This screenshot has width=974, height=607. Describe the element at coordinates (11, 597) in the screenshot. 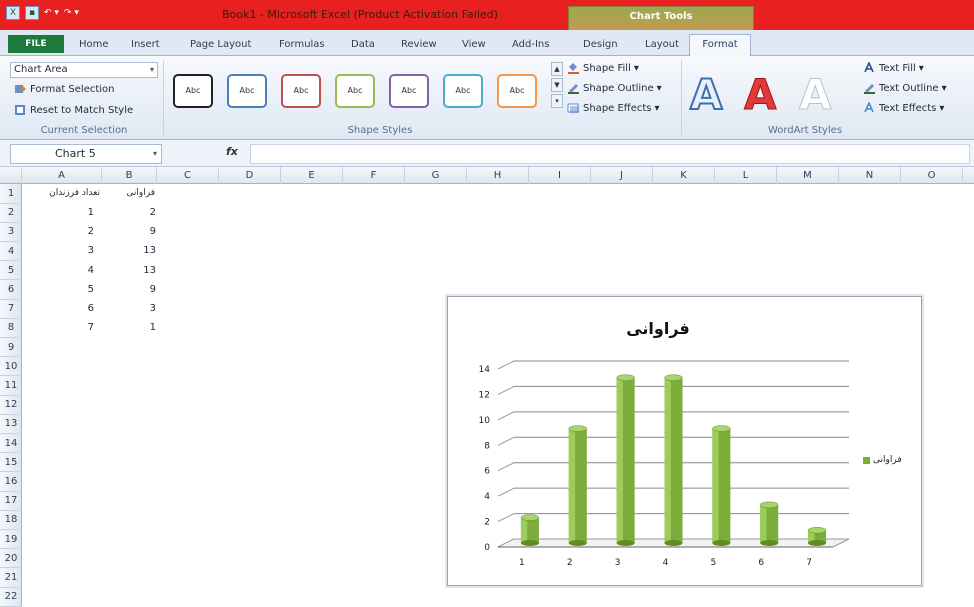

I see `row-header: 22` at that location.